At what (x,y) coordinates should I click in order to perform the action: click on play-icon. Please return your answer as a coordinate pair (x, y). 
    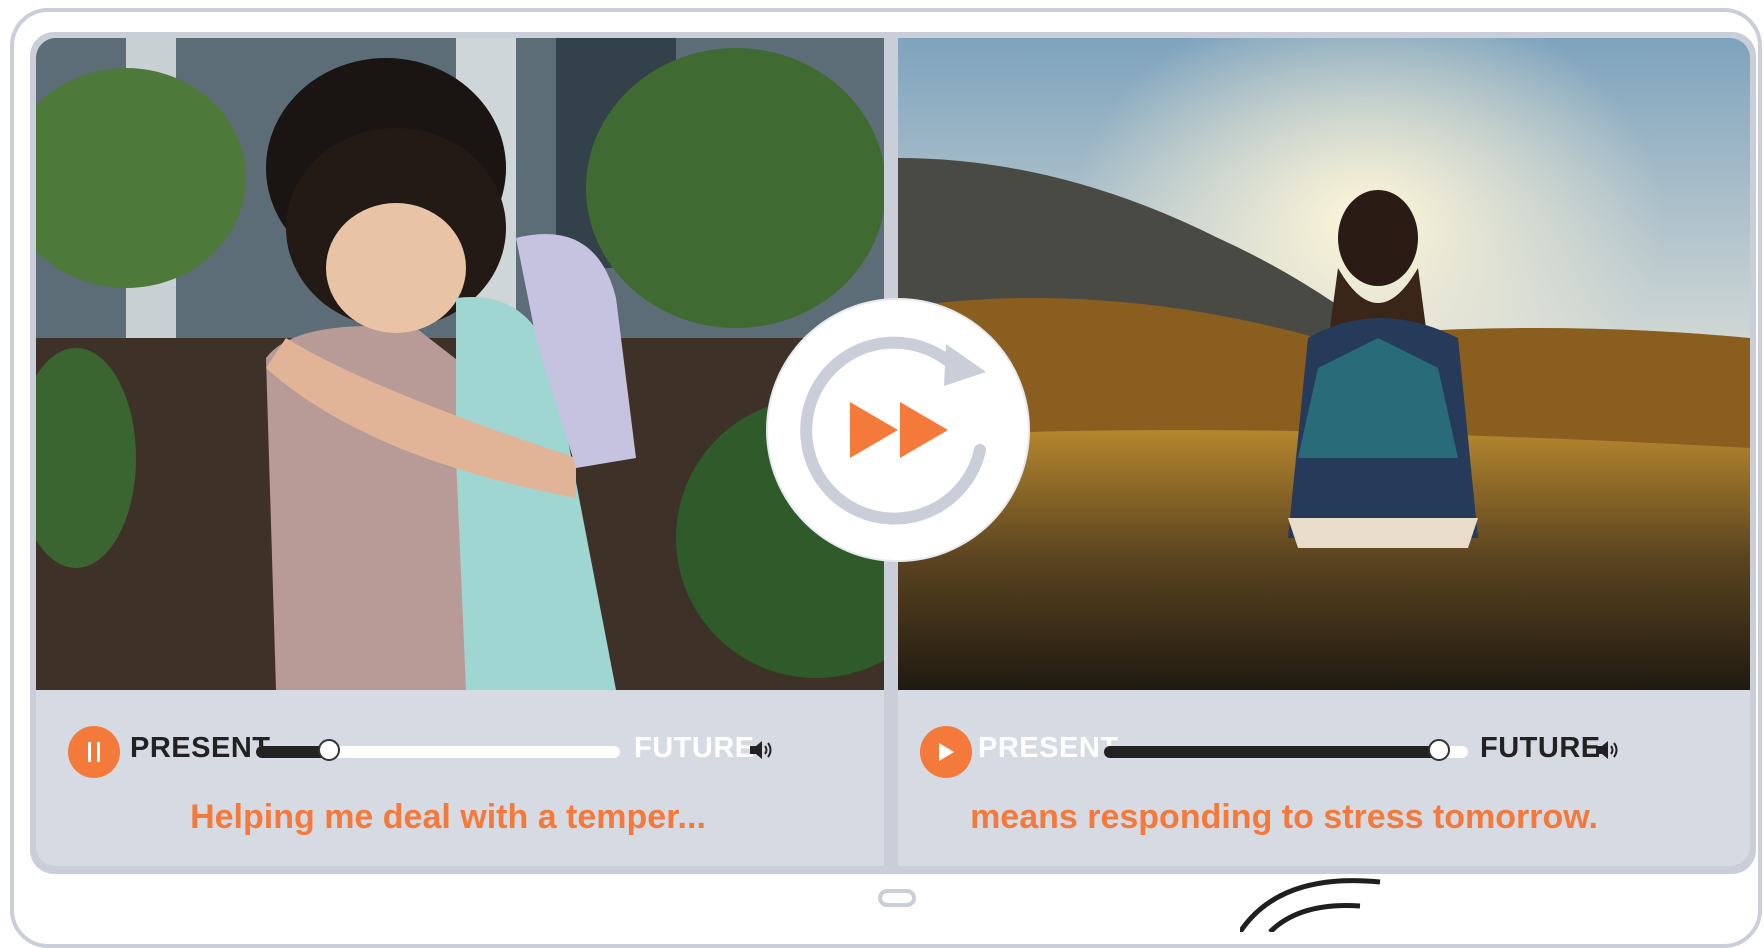
    Looking at the image, I should click on (946, 752).